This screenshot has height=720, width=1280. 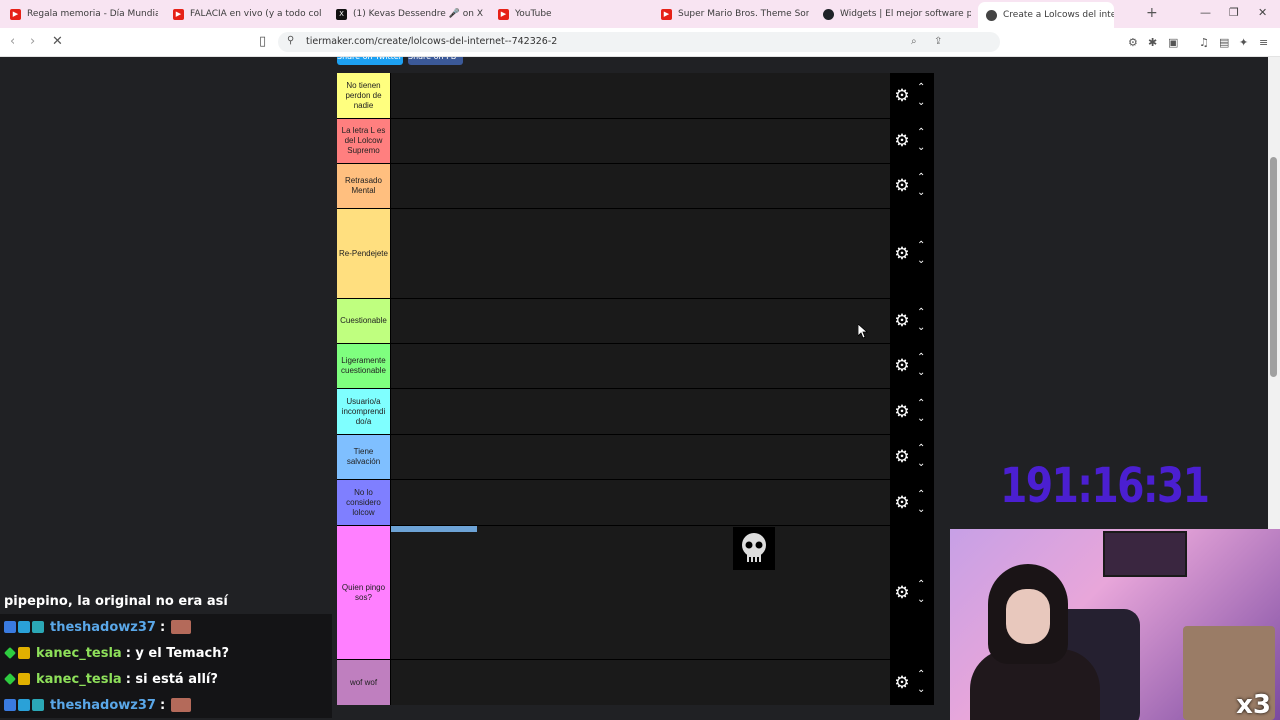 What do you see at coordinates (290, 40) in the screenshot?
I see `site-info-icon: ⚲` at bounding box center [290, 40].